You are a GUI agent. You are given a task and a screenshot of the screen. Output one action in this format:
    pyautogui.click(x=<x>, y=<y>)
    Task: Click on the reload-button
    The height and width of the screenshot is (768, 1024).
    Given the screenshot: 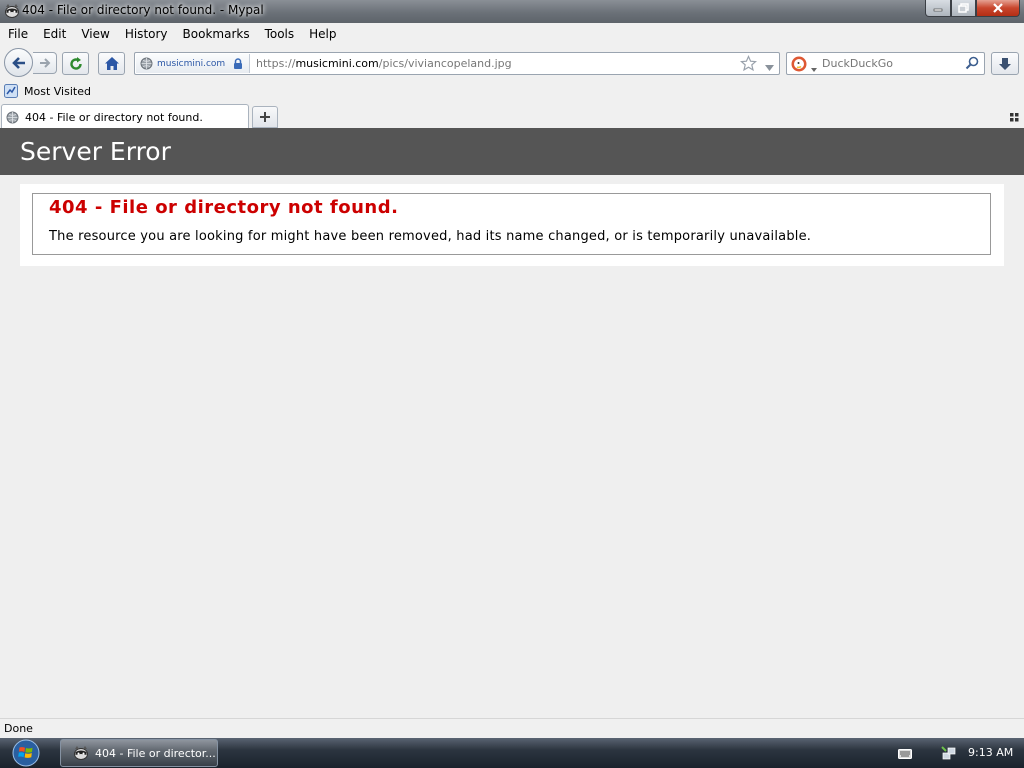 What is the action you would take?
    pyautogui.click(x=75, y=63)
    